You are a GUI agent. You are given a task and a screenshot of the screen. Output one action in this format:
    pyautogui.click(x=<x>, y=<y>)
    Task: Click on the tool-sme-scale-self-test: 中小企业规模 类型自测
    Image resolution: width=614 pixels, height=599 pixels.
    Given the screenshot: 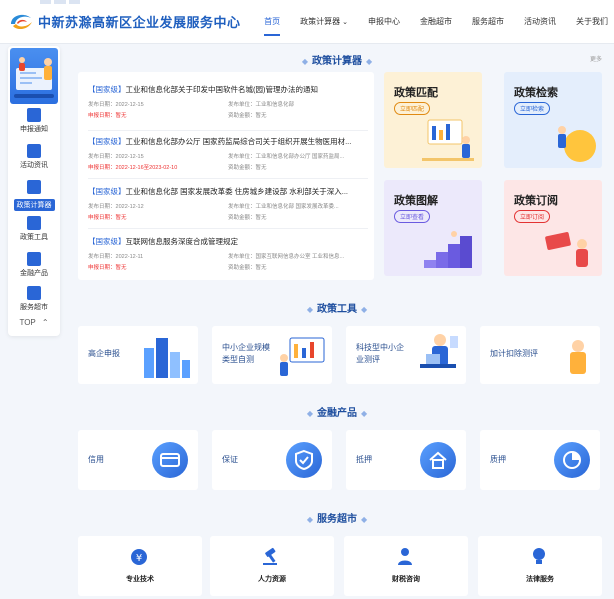 What is the action you would take?
    pyautogui.click(x=272, y=355)
    